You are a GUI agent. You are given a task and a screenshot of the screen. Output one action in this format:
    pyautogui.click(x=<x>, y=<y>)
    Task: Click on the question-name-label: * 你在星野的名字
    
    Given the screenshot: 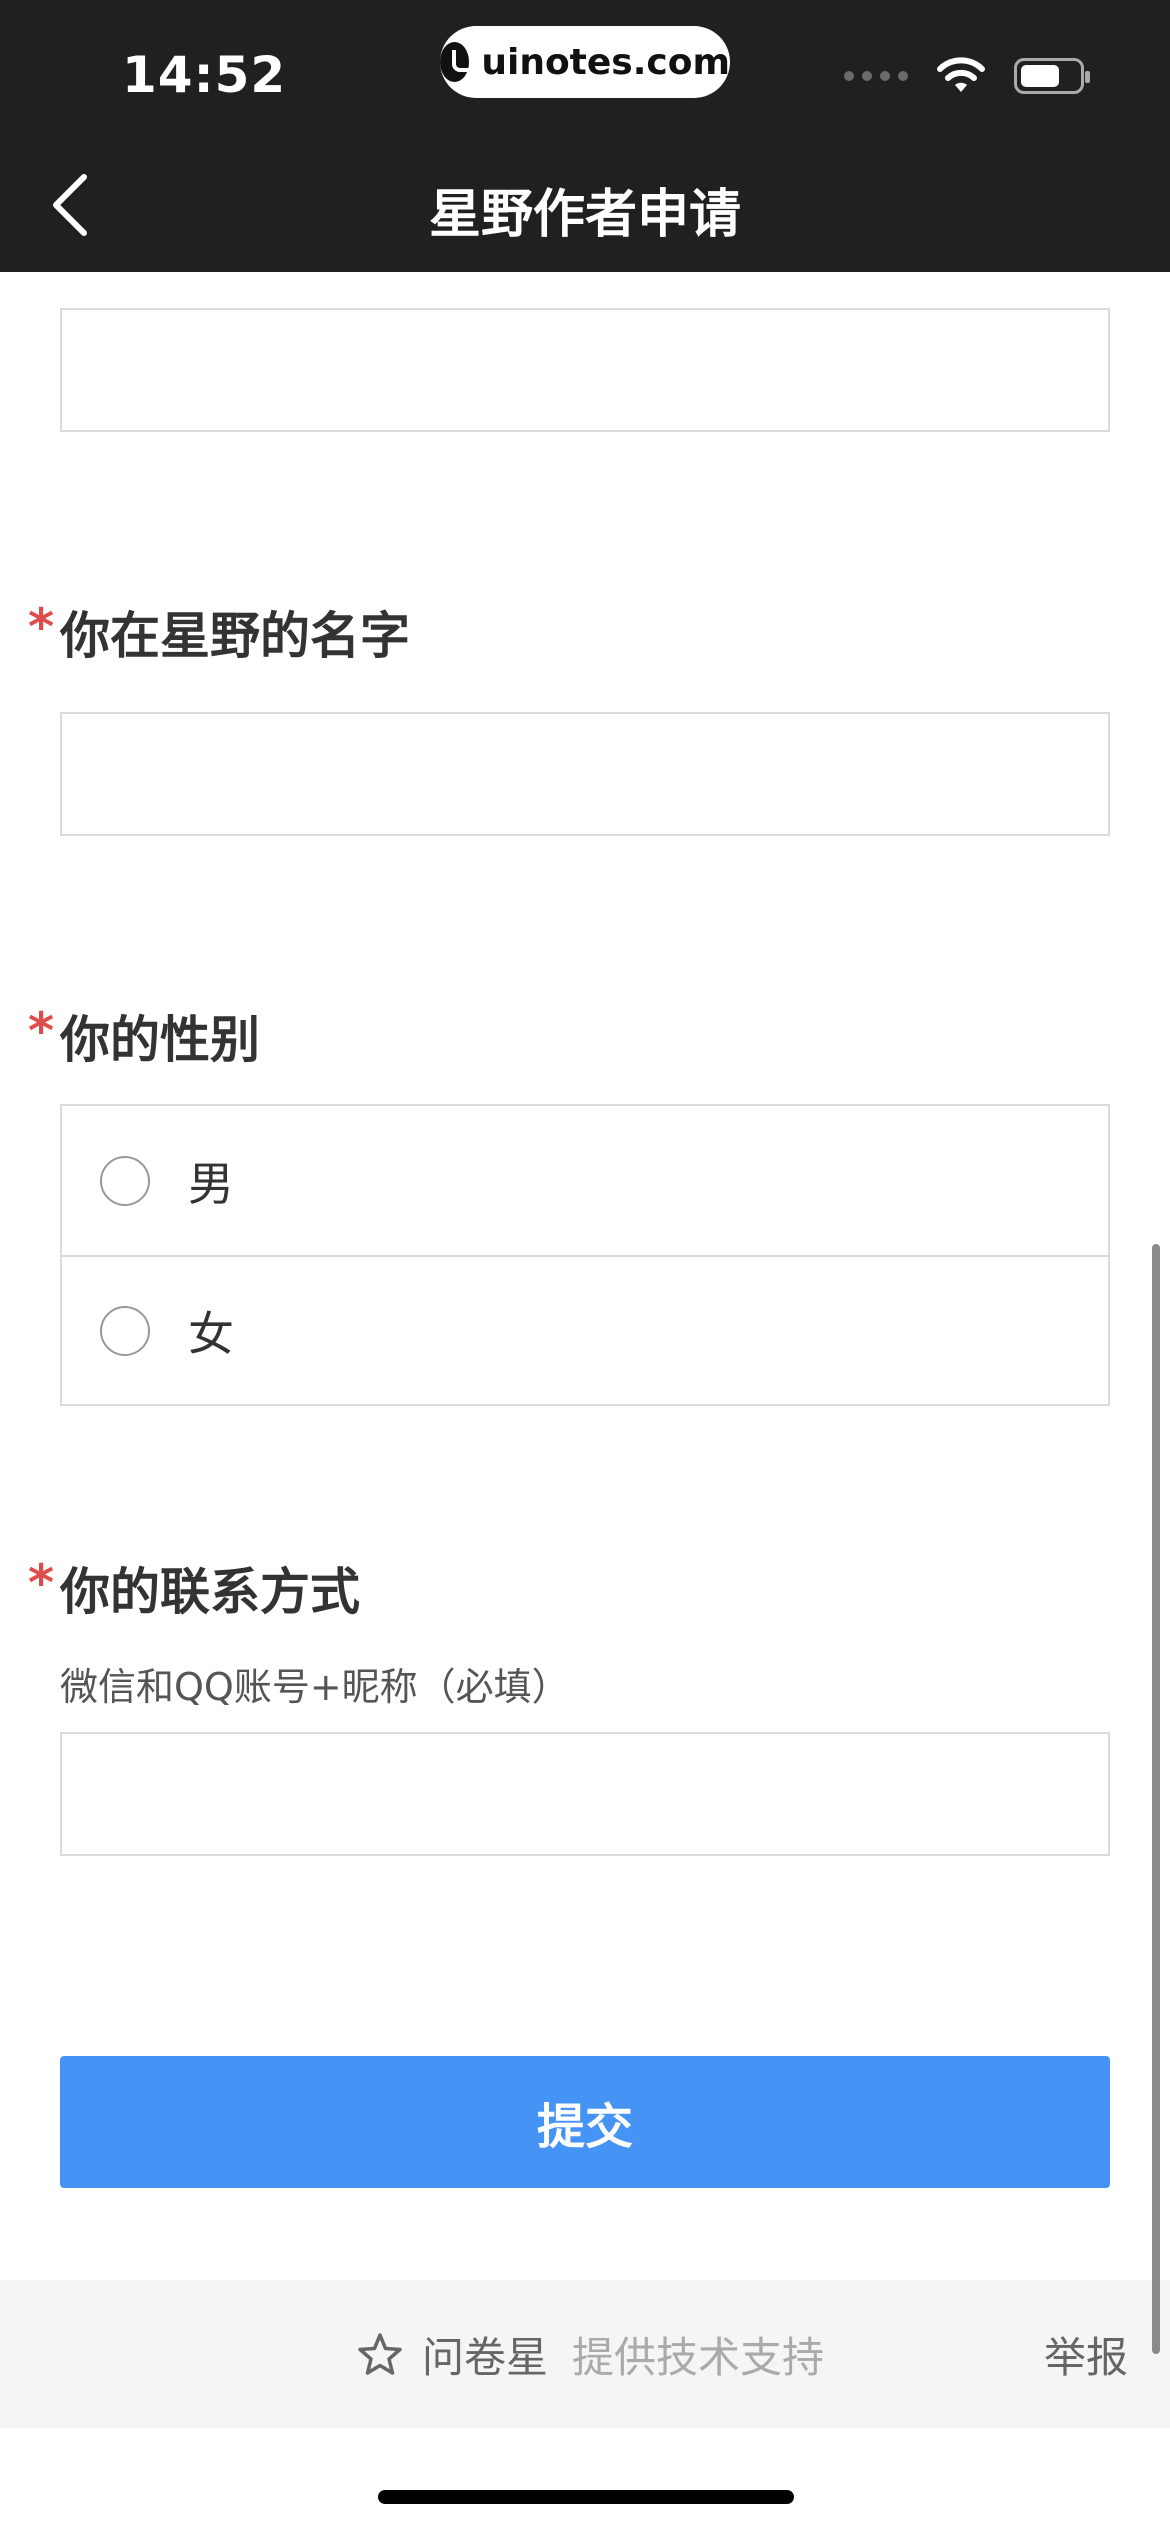 What is the action you would take?
    pyautogui.click(x=219, y=632)
    